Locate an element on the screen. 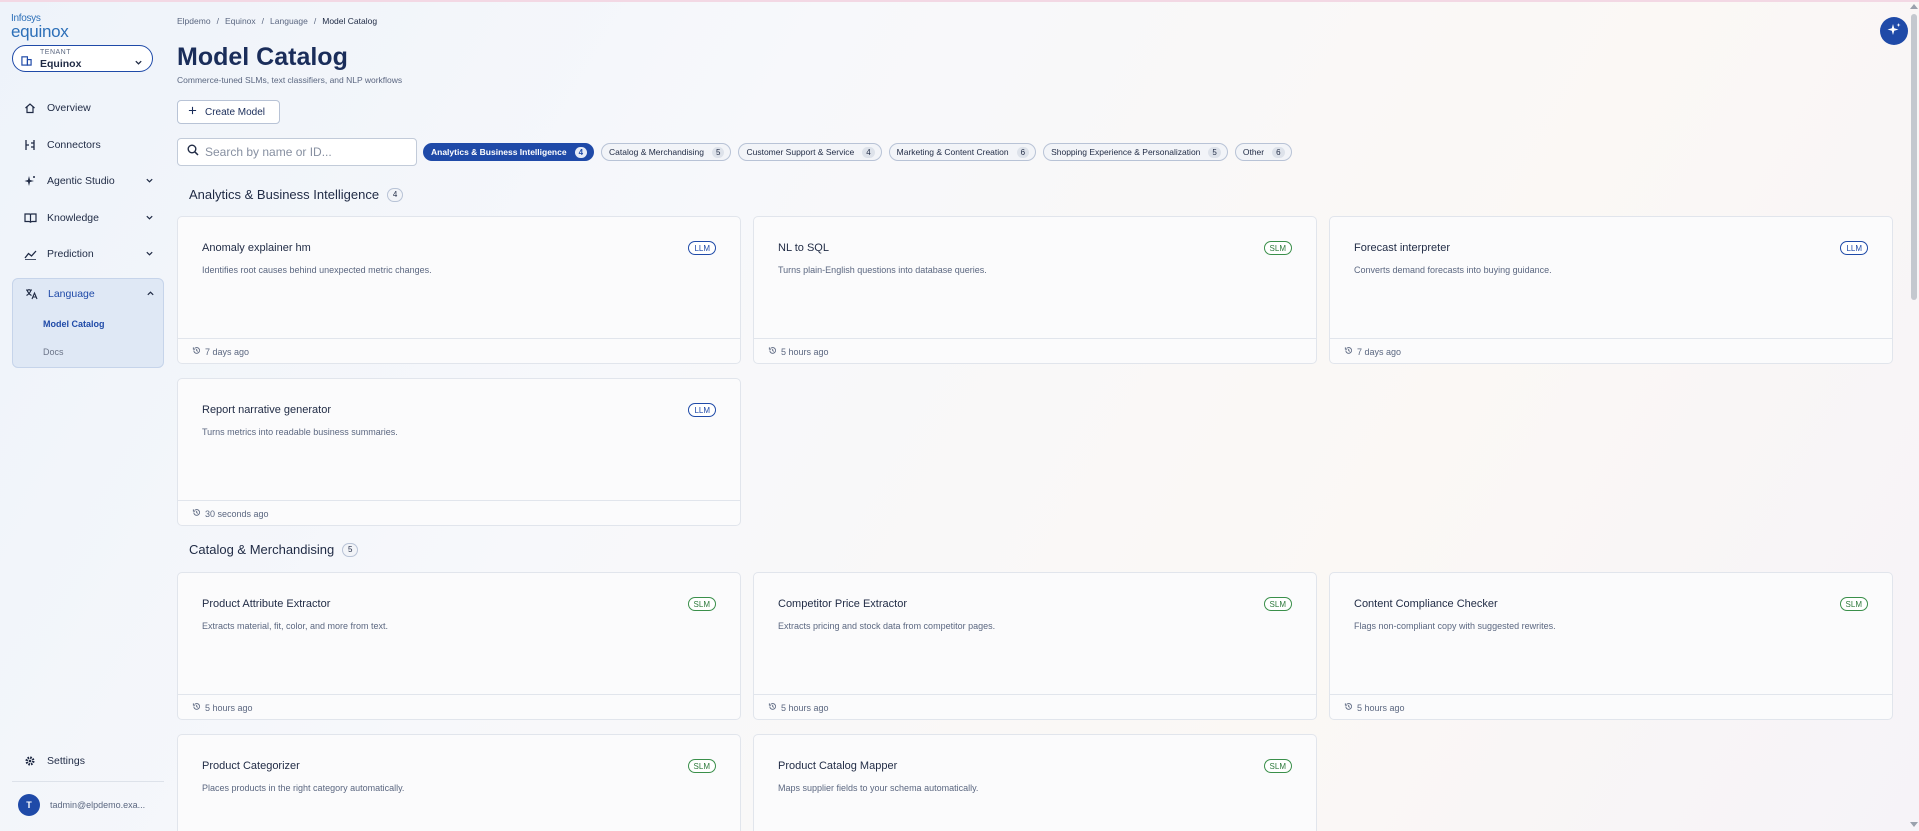  chip-catalog: Catalog & Merchandising 5 is located at coordinates (666, 152).